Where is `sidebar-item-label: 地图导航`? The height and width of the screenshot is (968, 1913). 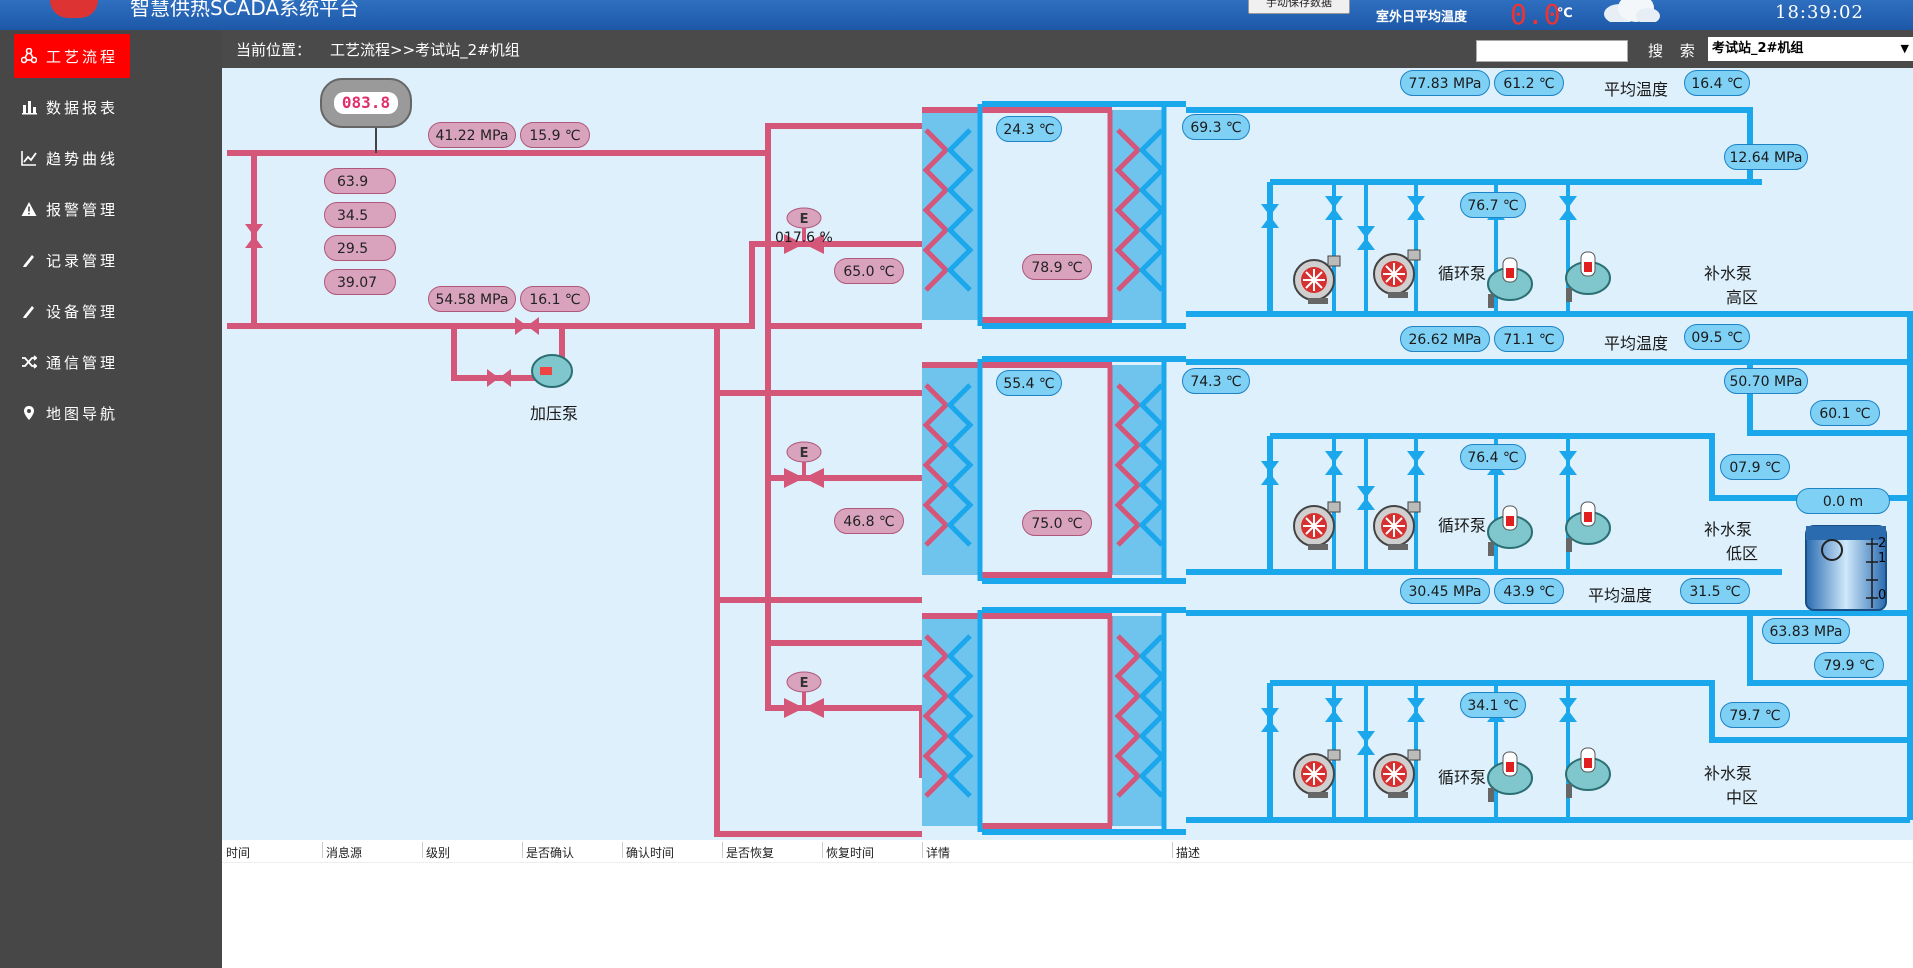
sidebar-item-label: 地图导航 is located at coordinates (82, 413).